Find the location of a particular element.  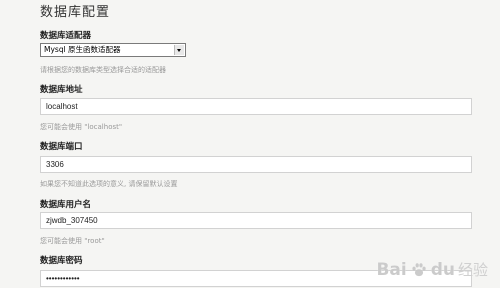

baidu-watermark: Bai du 经验 is located at coordinates (432, 269).